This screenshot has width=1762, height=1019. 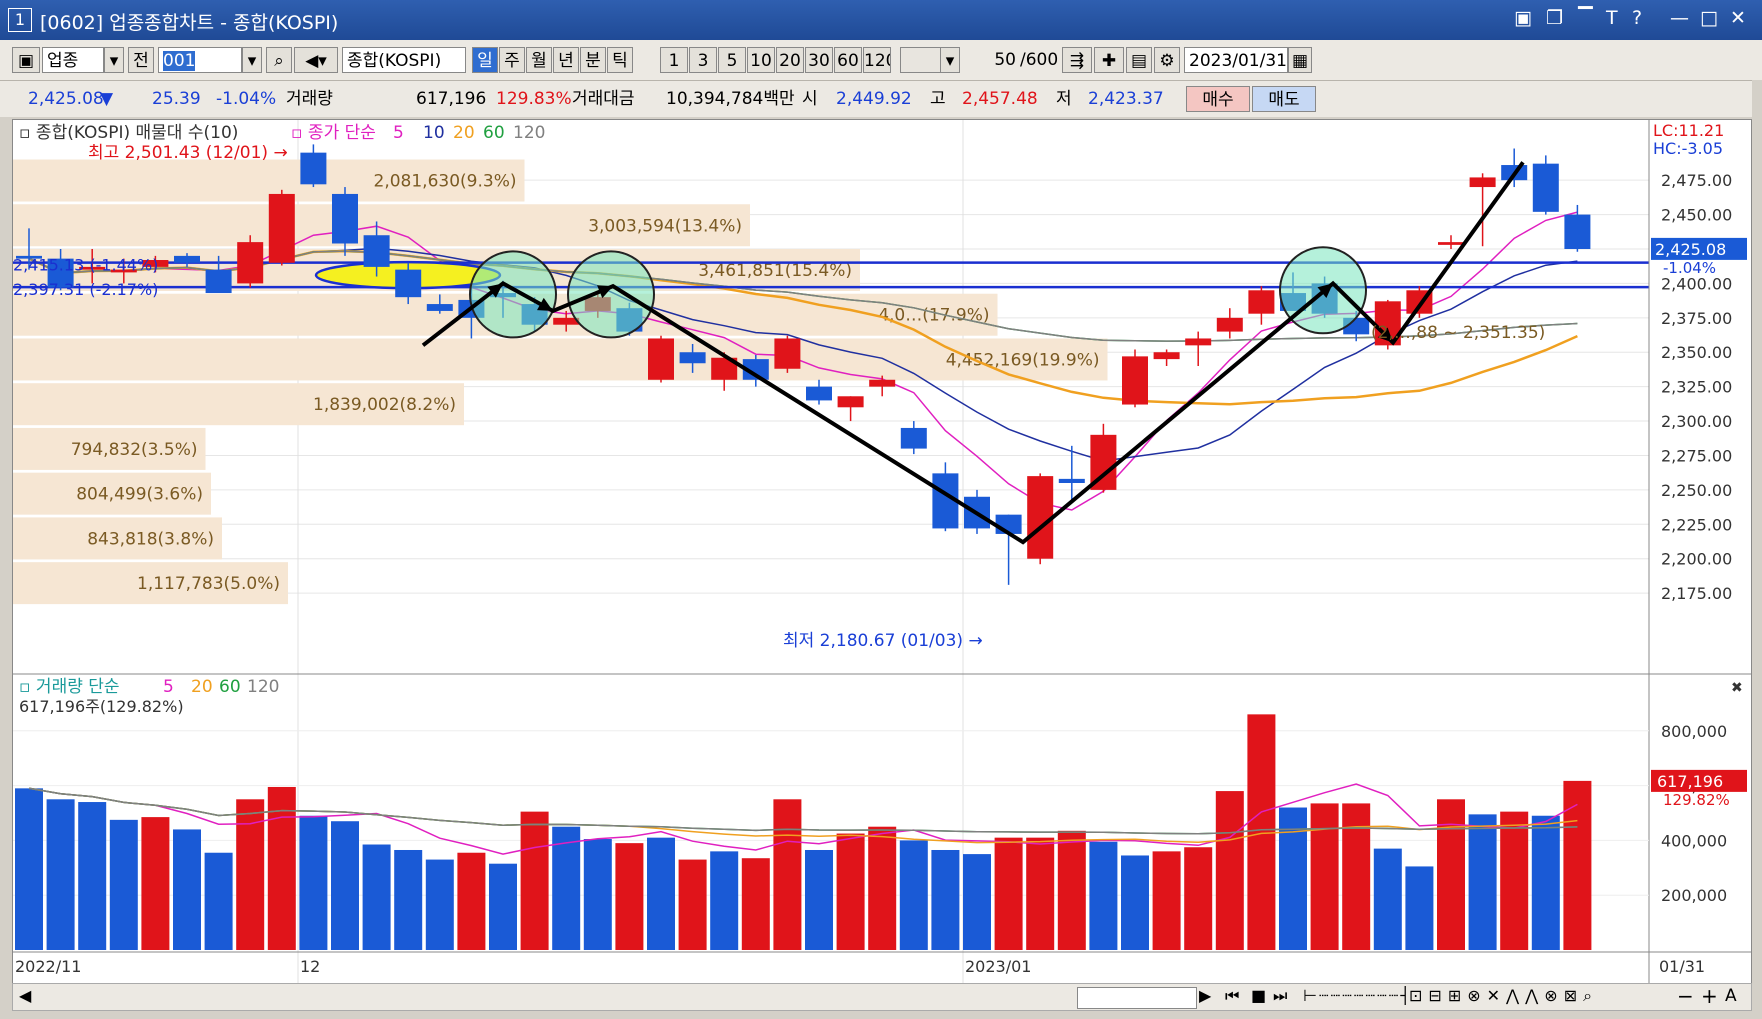 I want to click on sell-button: 매도, so click(x=1284, y=99).